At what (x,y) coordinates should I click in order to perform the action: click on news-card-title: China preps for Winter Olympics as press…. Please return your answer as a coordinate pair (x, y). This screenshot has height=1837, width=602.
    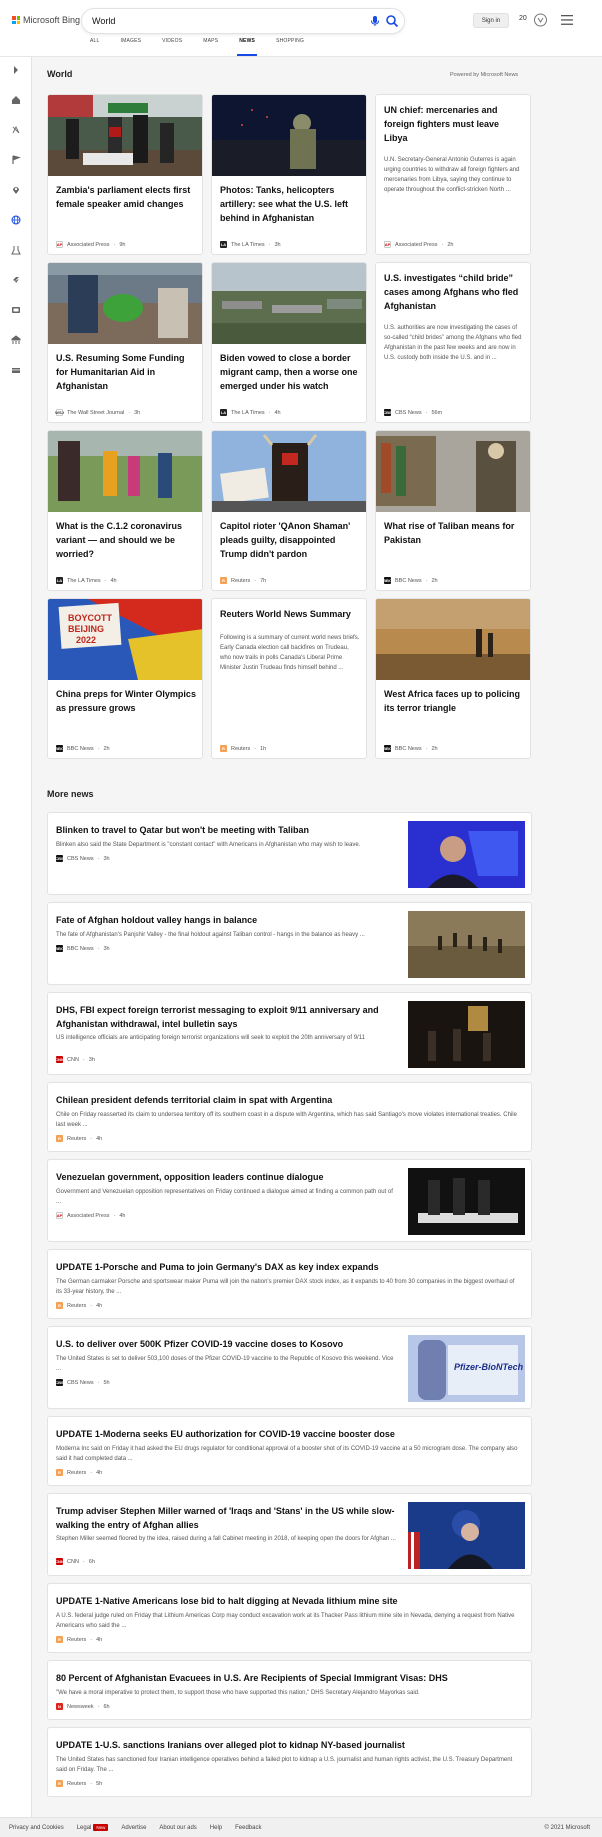
    Looking at the image, I should click on (126, 701).